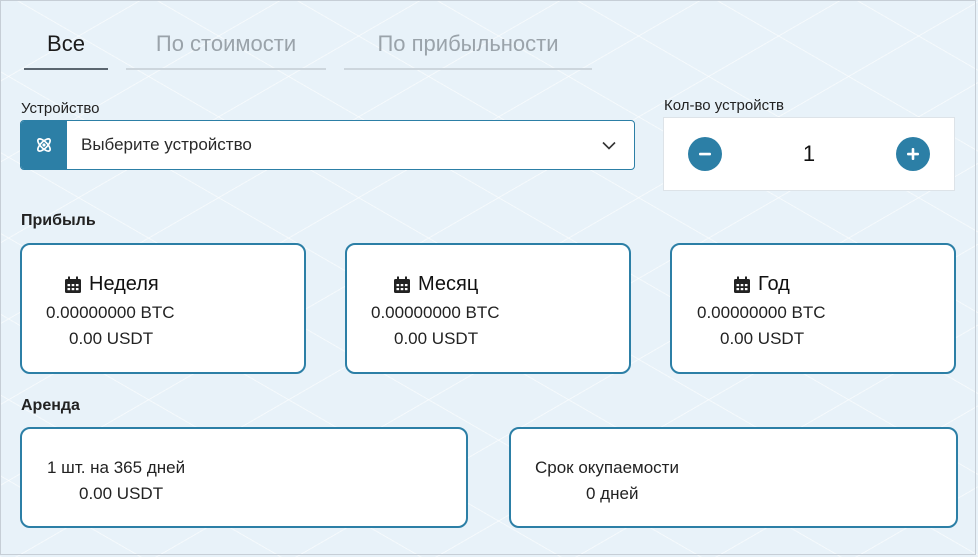  What do you see at coordinates (50, 405) in the screenshot?
I see `rent-heading: Аренда` at bounding box center [50, 405].